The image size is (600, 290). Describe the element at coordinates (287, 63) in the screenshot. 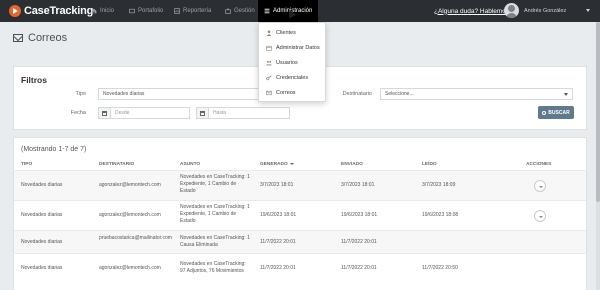

I see `menu-item-usuarios-label: Usuarios` at that location.